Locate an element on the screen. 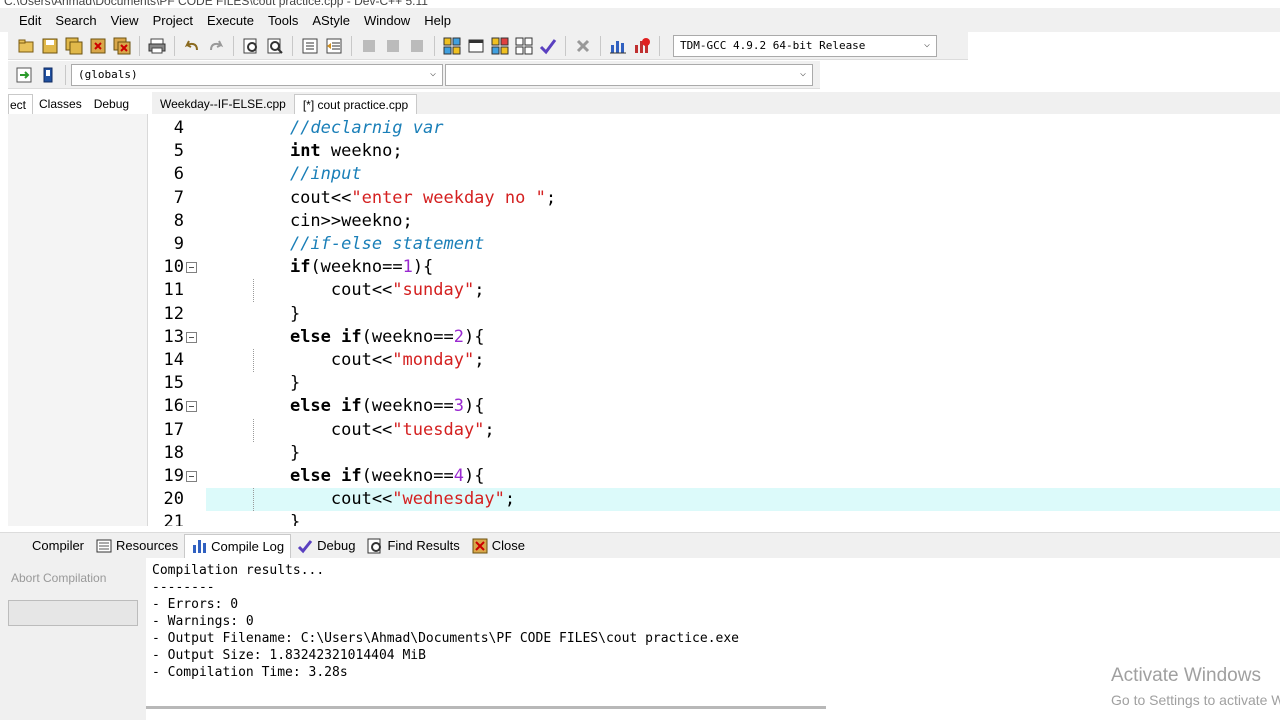 The image size is (1280, 720). code-line: 17 cout<<"tuesday"; is located at coordinates (716, 430).